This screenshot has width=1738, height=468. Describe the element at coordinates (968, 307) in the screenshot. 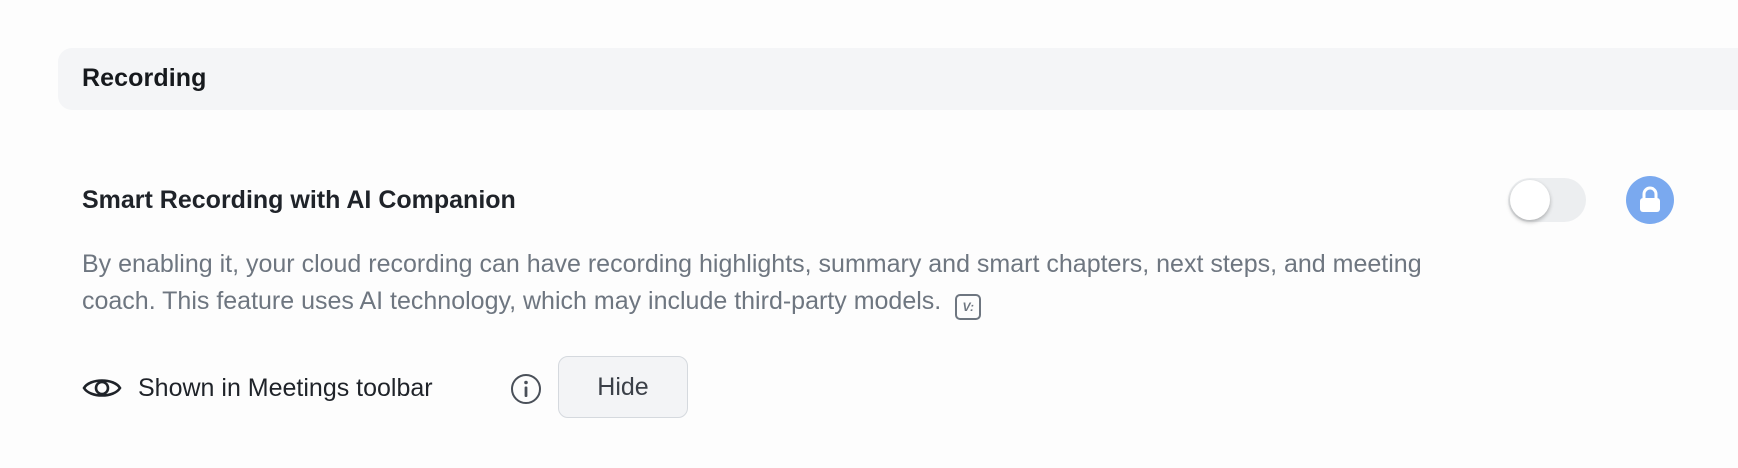

I see `ai-badge-icon: V:` at that location.